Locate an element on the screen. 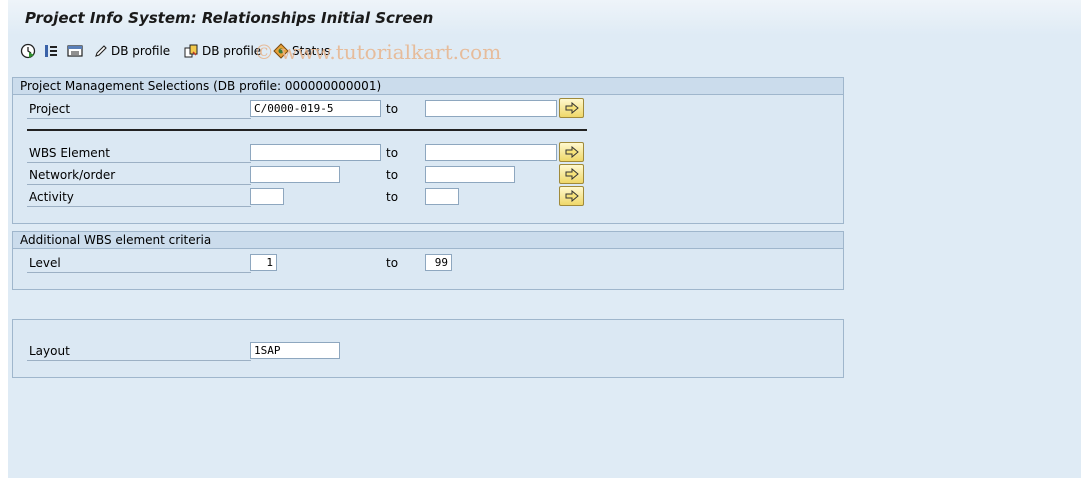  db-profile-edit-label: DB profile is located at coordinates (141, 51).